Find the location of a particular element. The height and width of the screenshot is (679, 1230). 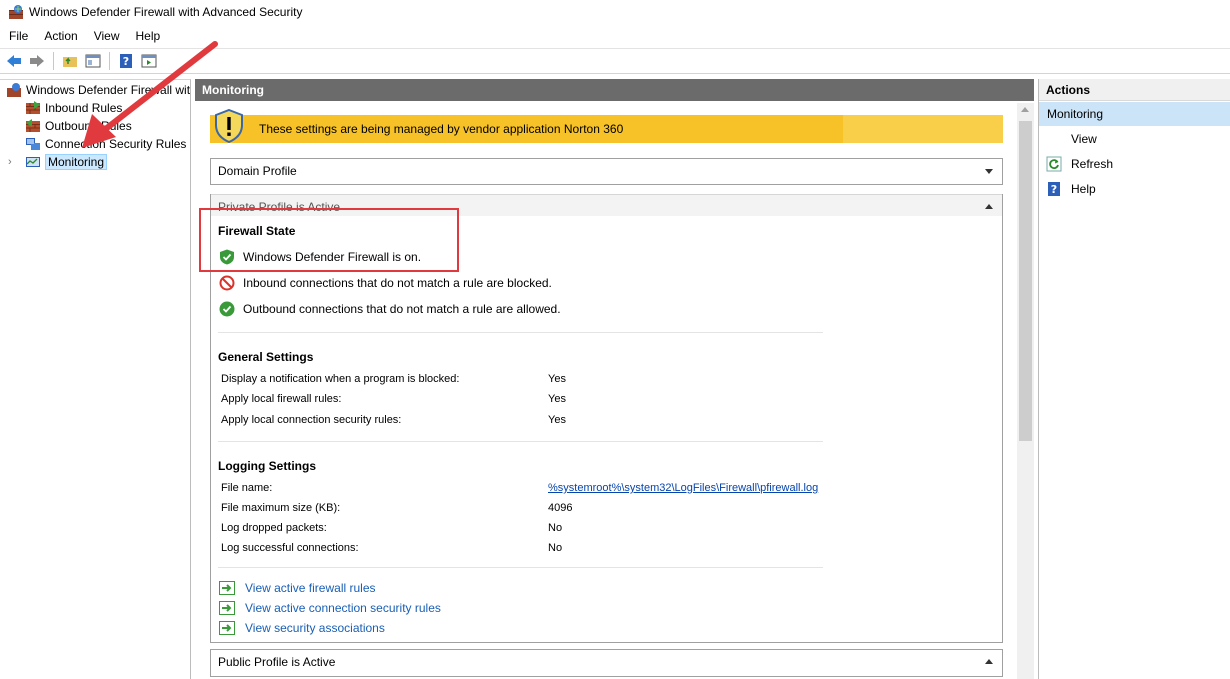

vertical-scrollbar is located at coordinates (1025, 391).